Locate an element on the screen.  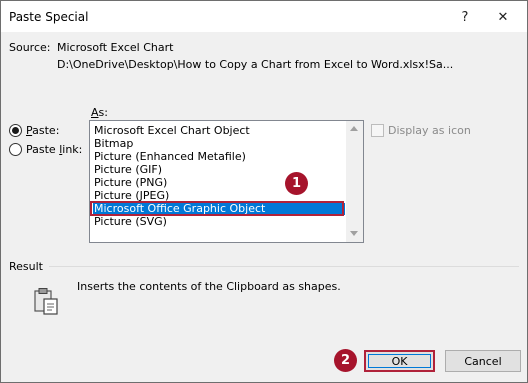
help-button: ? is located at coordinates (465, 17).